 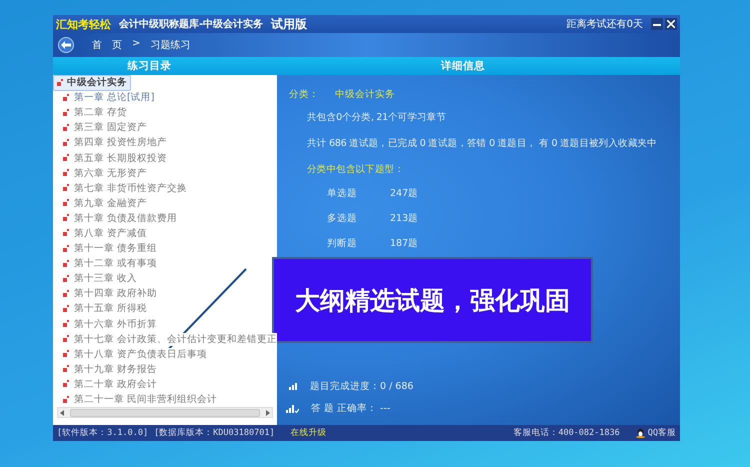 I want to click on chapter-item: 第十一章 债务重组, so click(x=116, y=249).